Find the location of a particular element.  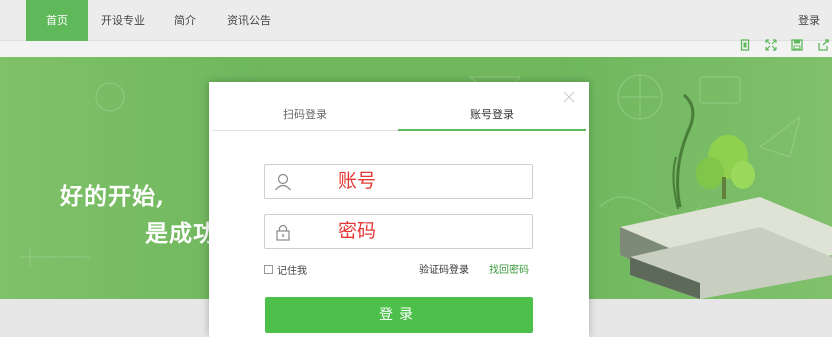

lock-icon is located at coordinates (283, 232).